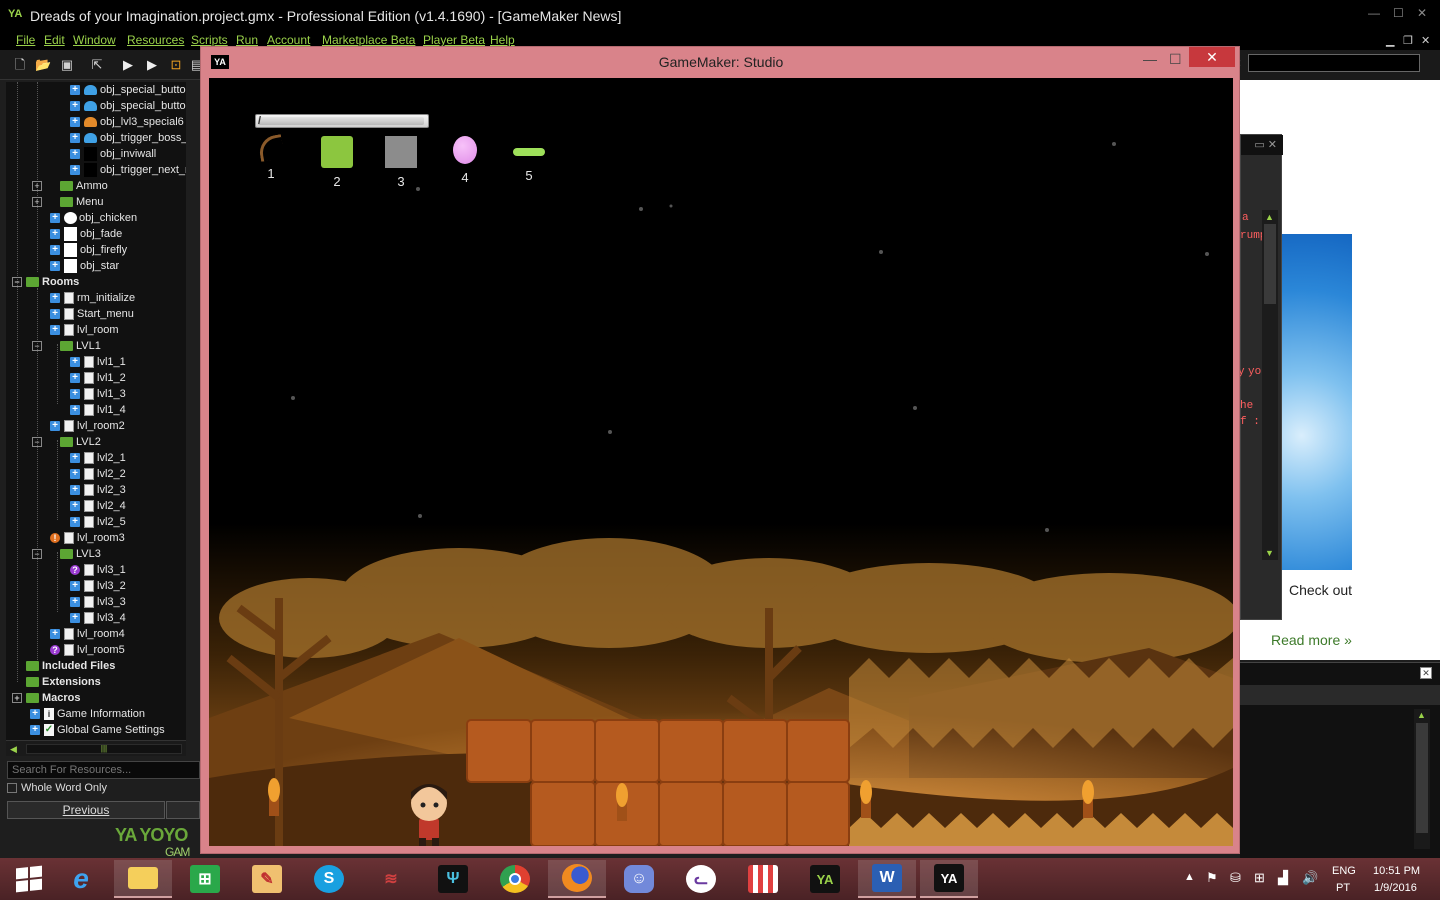 The image size is (1440, 900). I want to click on checkbox-icon, so click(12, 788).